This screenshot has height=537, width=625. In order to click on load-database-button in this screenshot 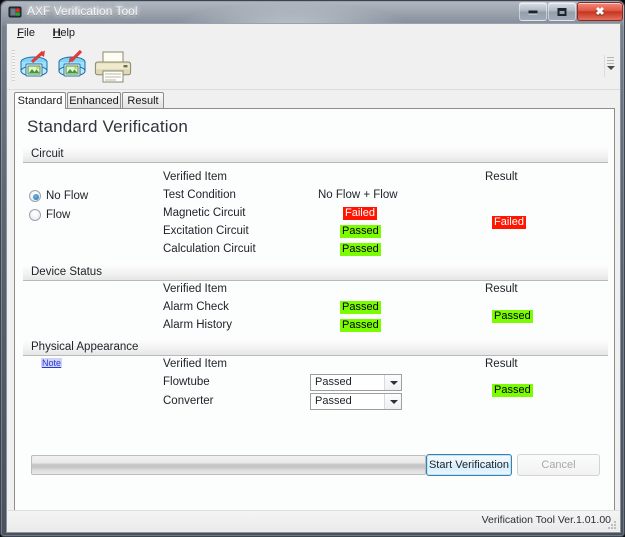, I will do `click(36, 67)`.